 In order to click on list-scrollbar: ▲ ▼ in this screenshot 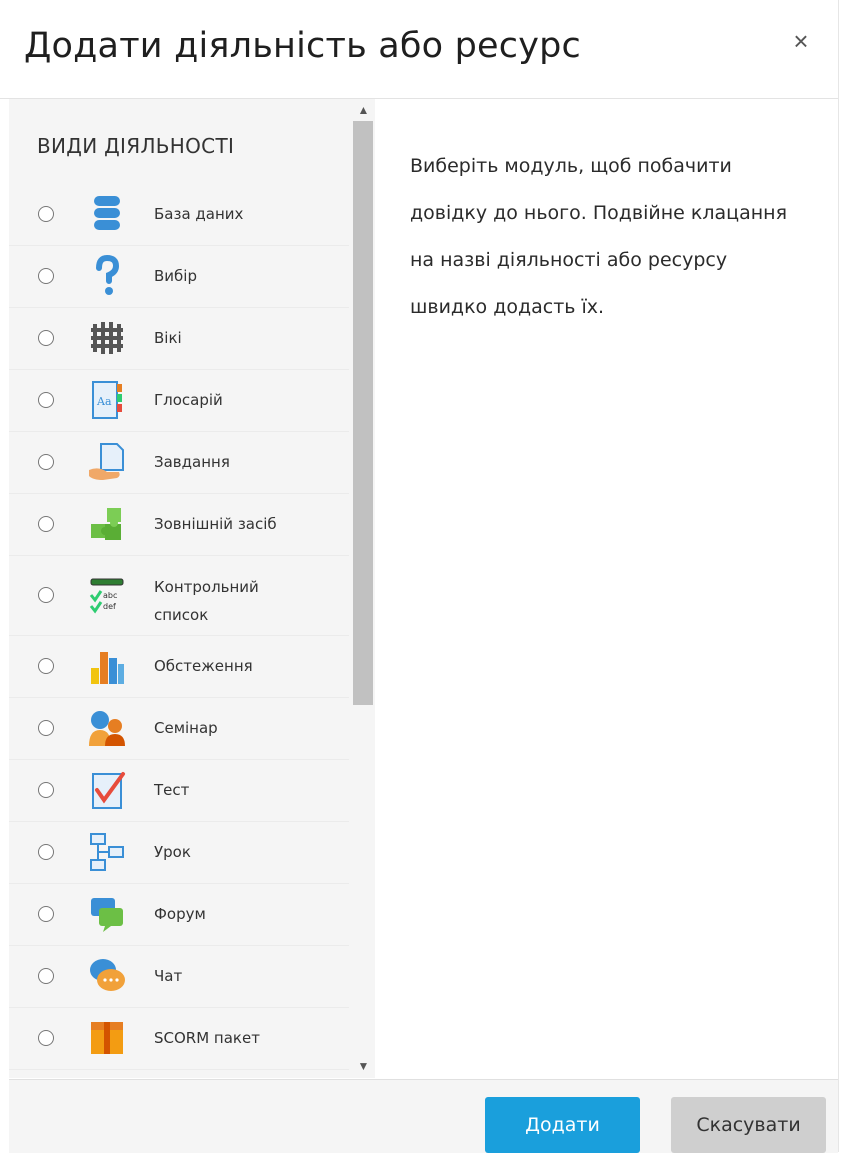, I will do `click(363, 588)`.